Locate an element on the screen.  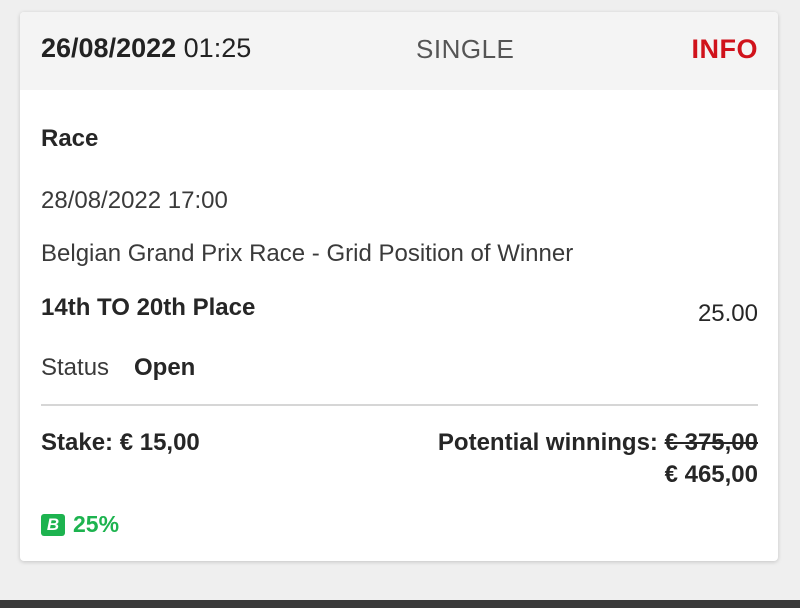
bet-placed-datetime: 26/08/2022 01:25 is located at coordinates (146, 48).